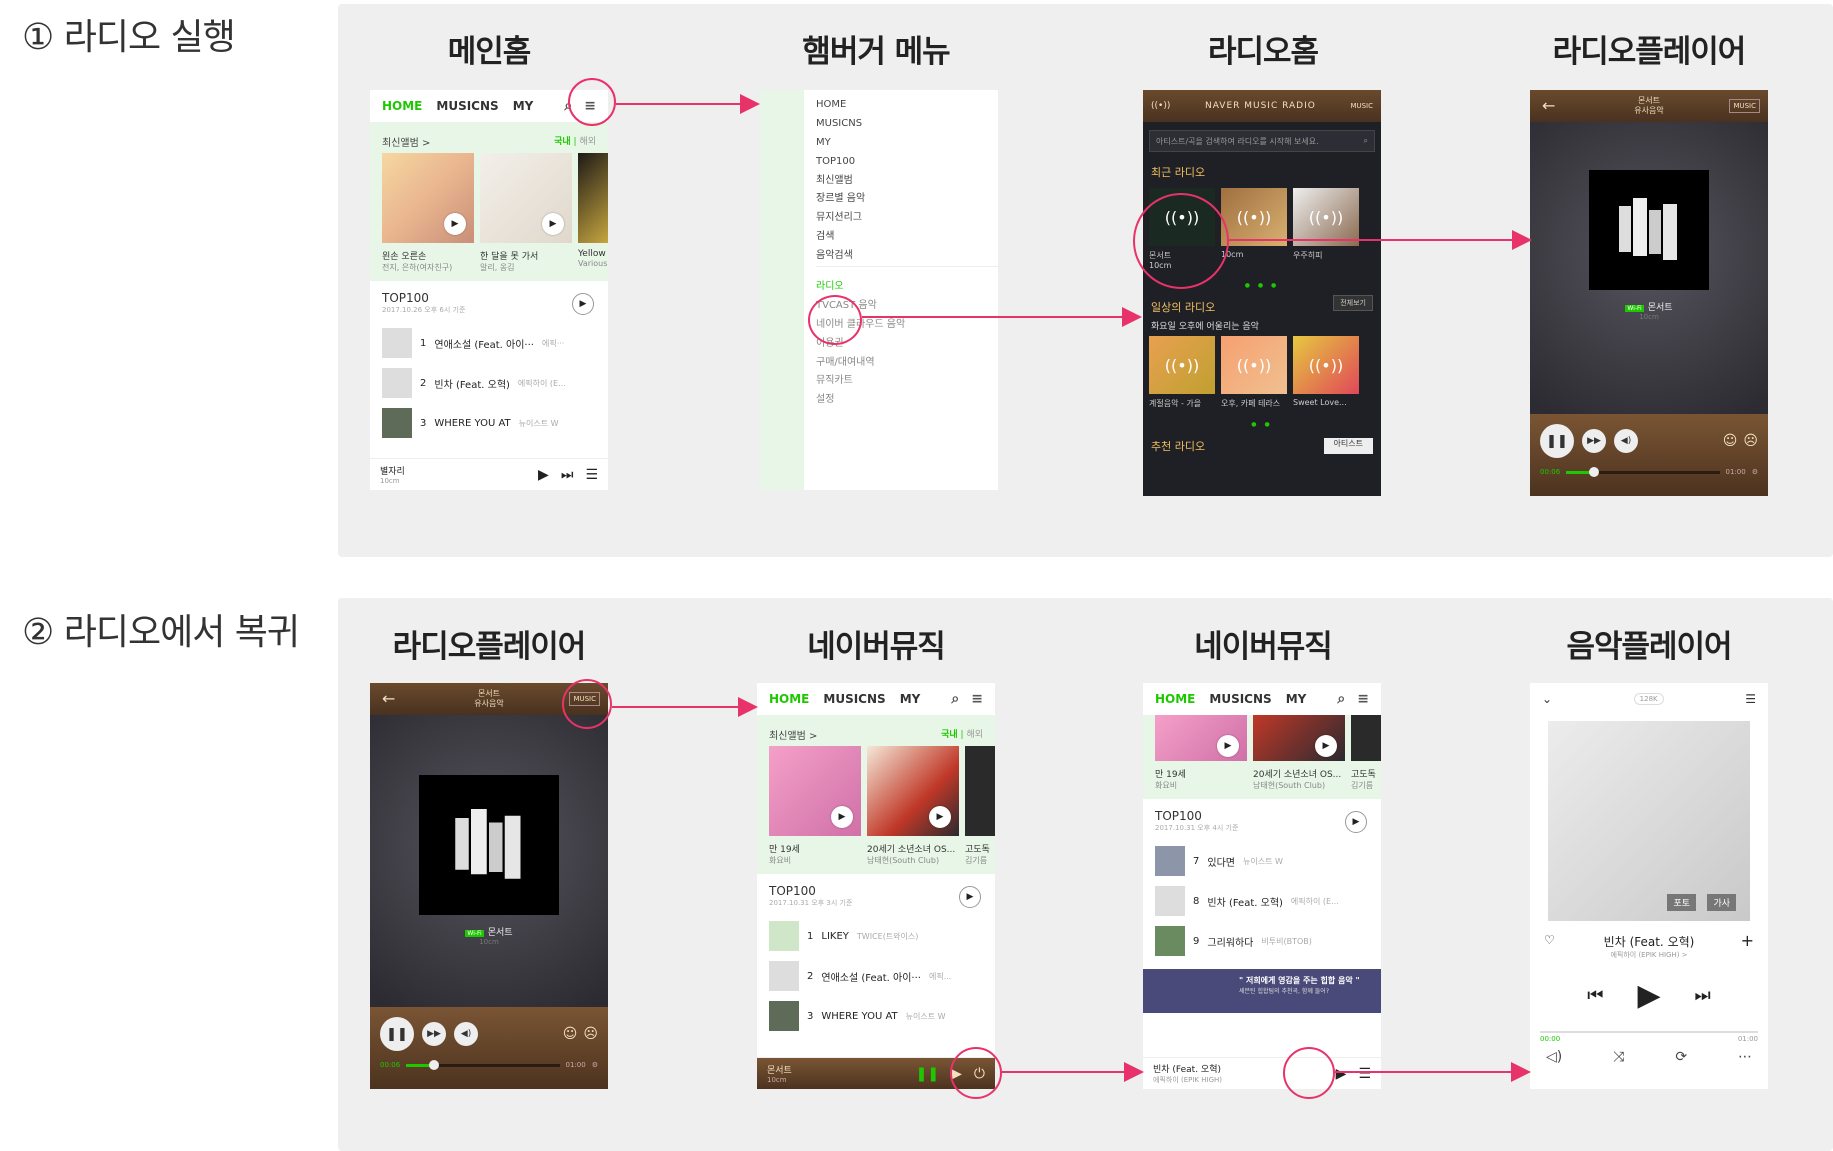  I want to click on album-card: ▶ 한 달을 못 가서 알리, 옹김, so click(526, 213).